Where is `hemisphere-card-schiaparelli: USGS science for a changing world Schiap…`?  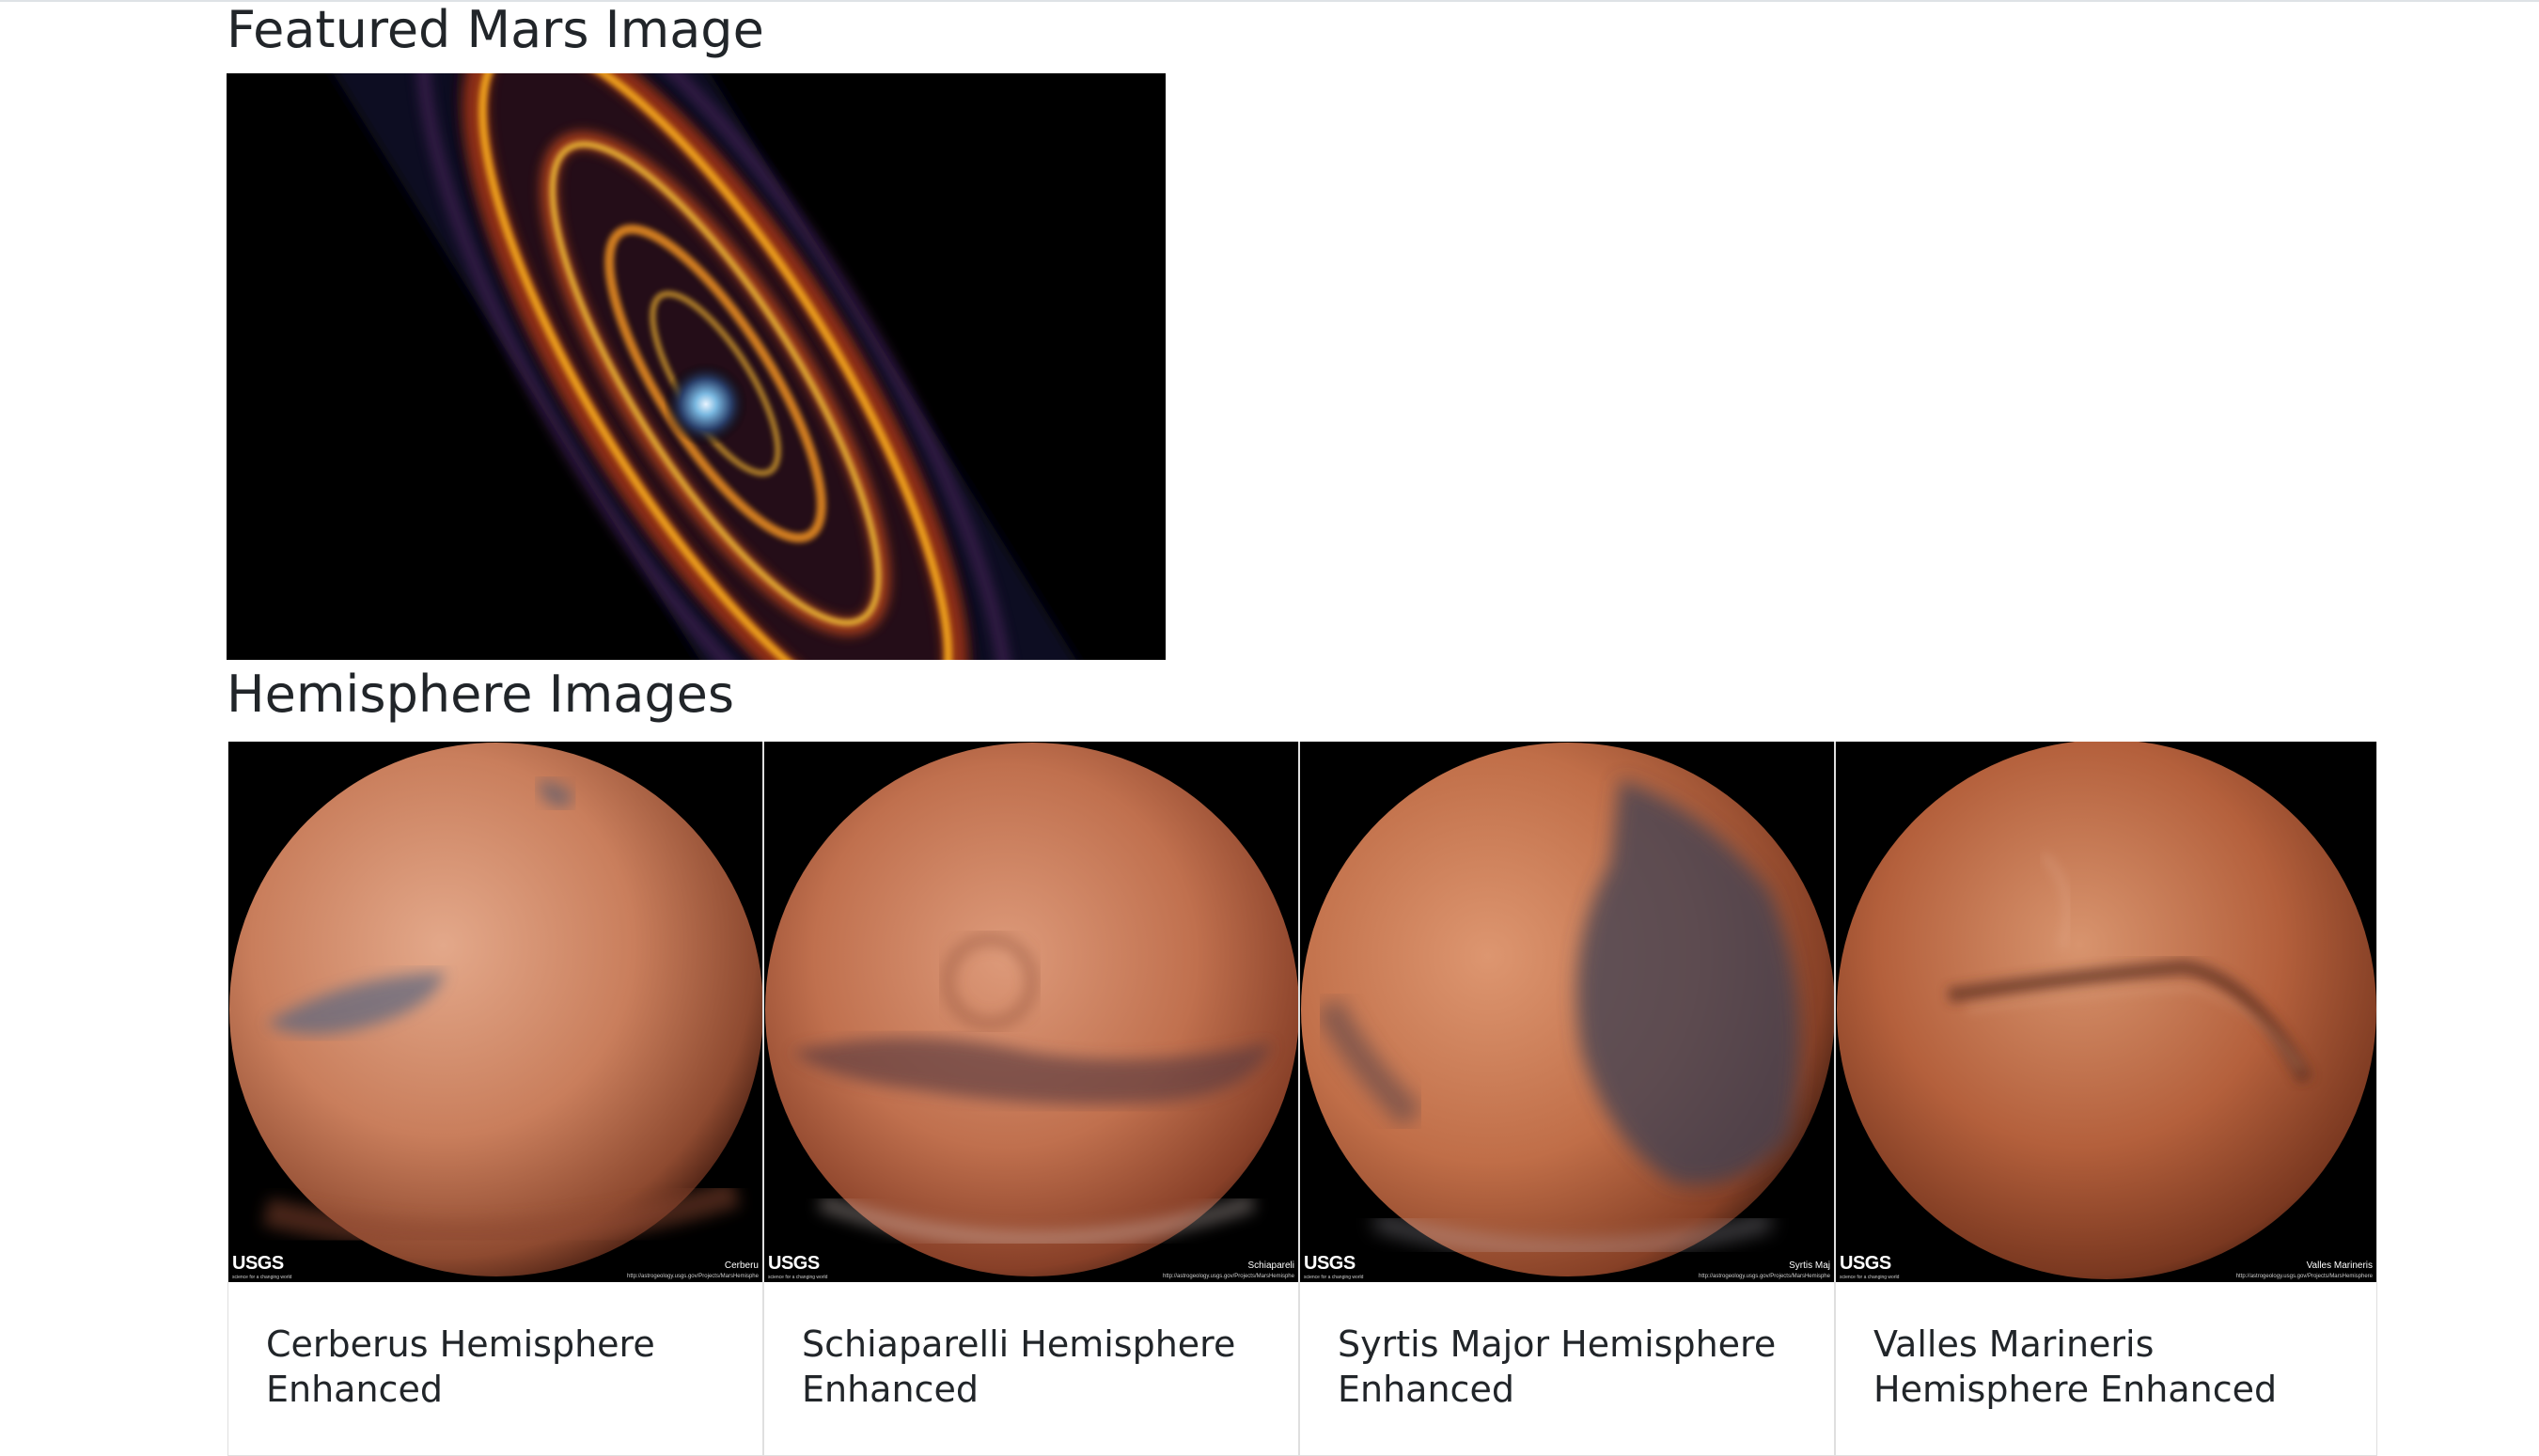
hemisphere-card-schiaparelli: USGS science for a changing world Schiap… is located at coordinates (1031, 1099).